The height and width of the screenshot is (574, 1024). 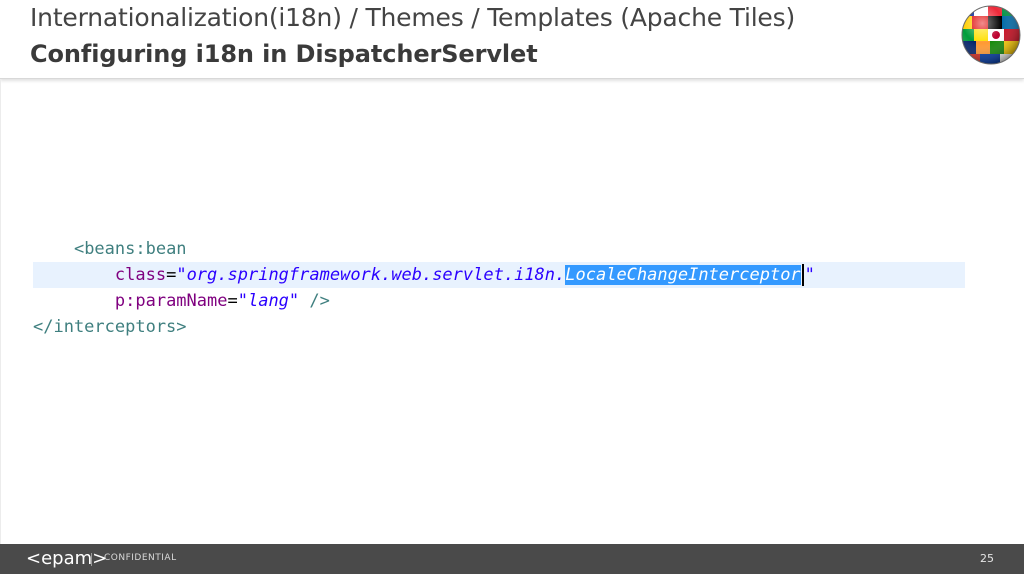 I want to click on globe-flags-icon, so click(x=991, y=35).